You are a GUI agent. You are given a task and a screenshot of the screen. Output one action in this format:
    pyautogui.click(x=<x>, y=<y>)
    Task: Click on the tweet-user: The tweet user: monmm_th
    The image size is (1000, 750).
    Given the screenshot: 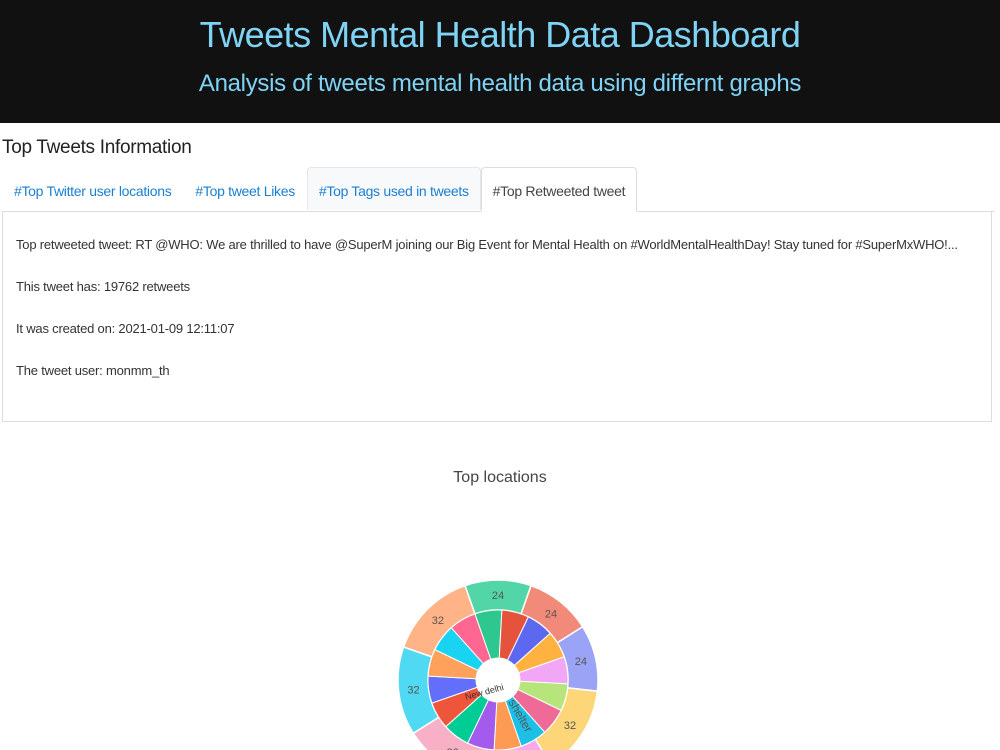 What is the action you would take?
    pyautogui.click(x=93, y=370)
    